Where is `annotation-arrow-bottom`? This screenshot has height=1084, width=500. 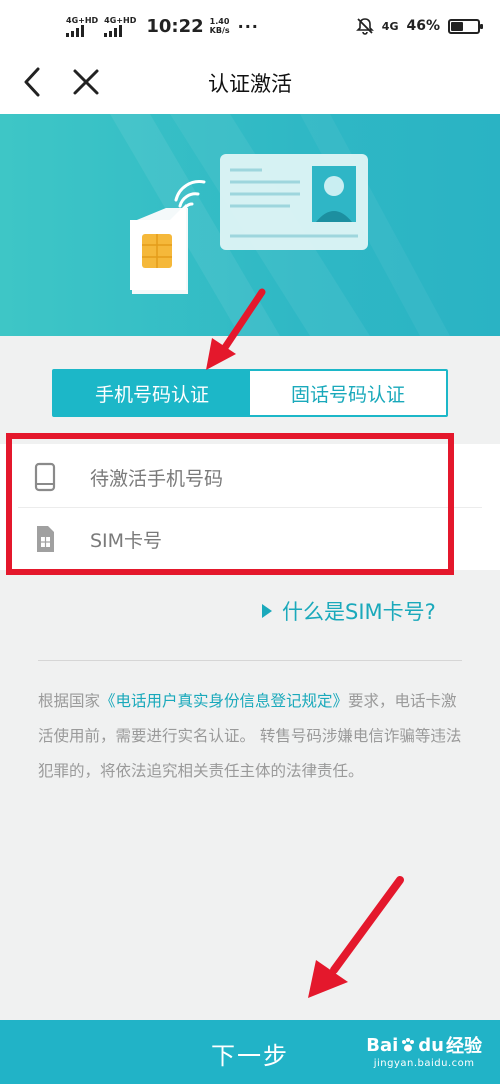
annotation-arrow-bottom is located at coordinates (356, 937).